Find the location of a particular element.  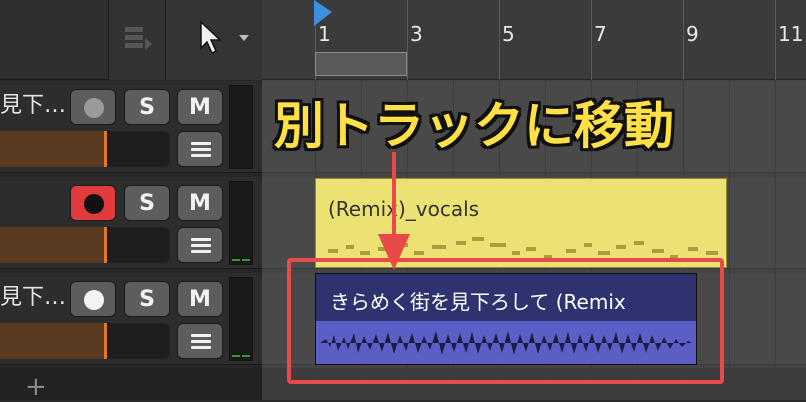

down-arrow-icon is located at coordinates (394, 211).